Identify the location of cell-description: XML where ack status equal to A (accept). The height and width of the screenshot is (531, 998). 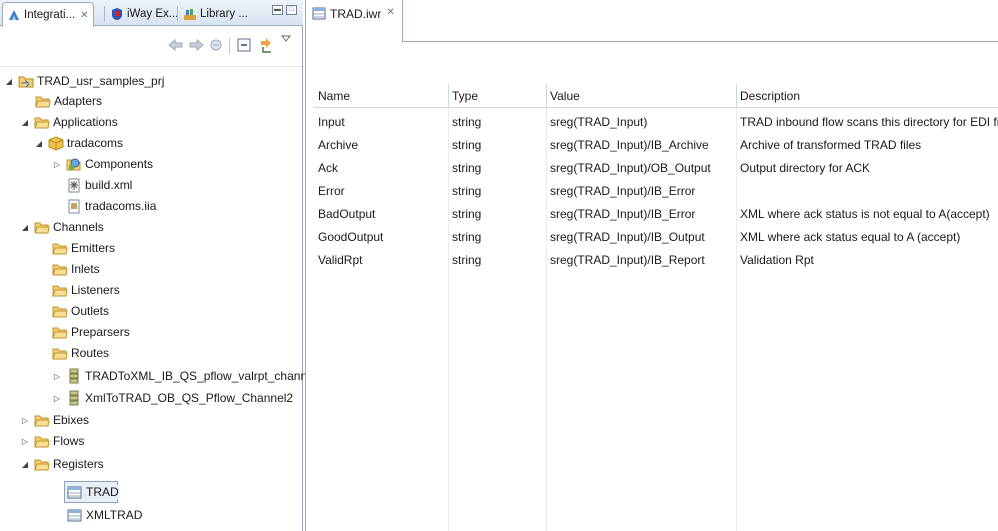
(867, 236).